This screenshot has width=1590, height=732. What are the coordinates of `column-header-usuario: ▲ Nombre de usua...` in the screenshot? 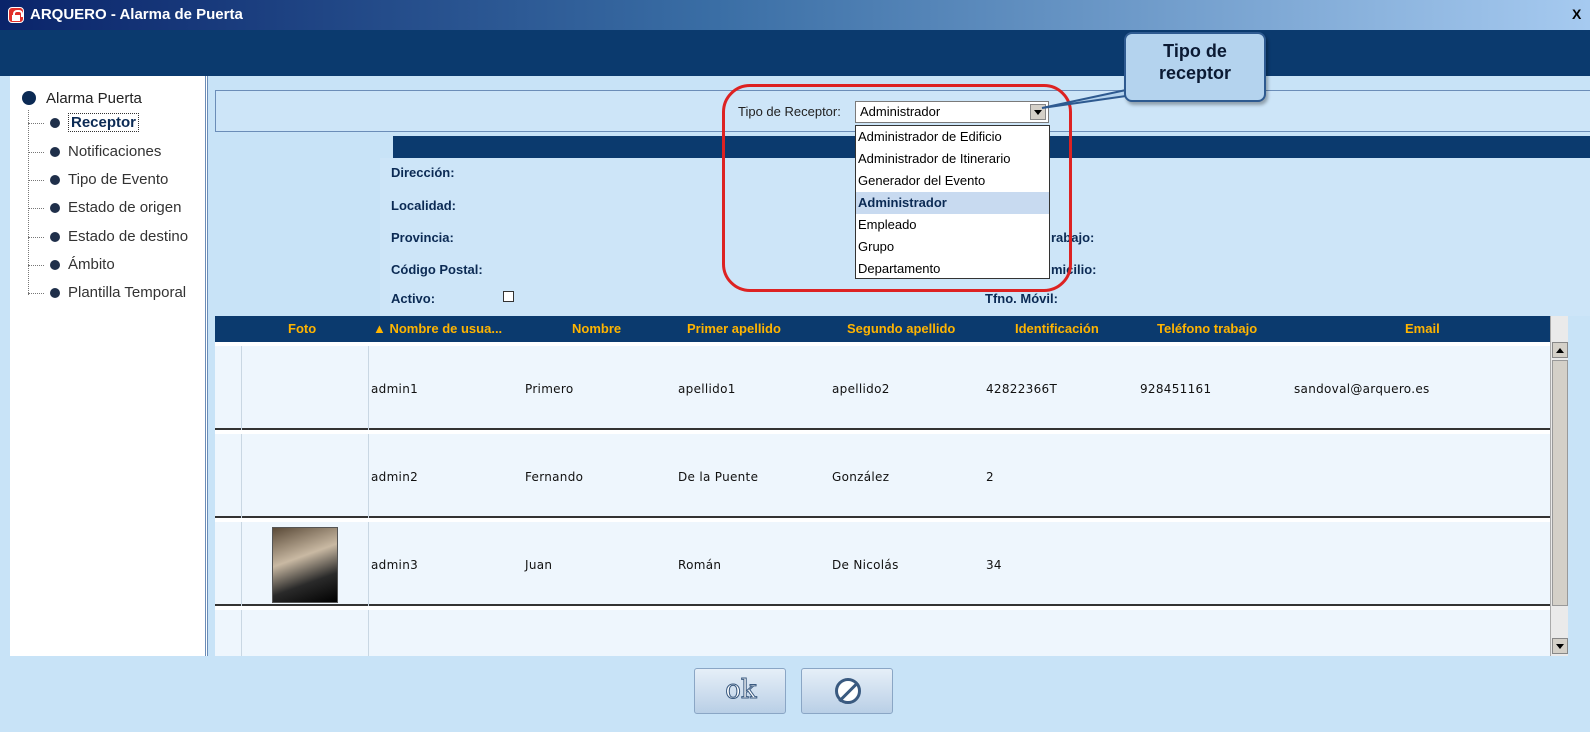 It's located at (437, 328).